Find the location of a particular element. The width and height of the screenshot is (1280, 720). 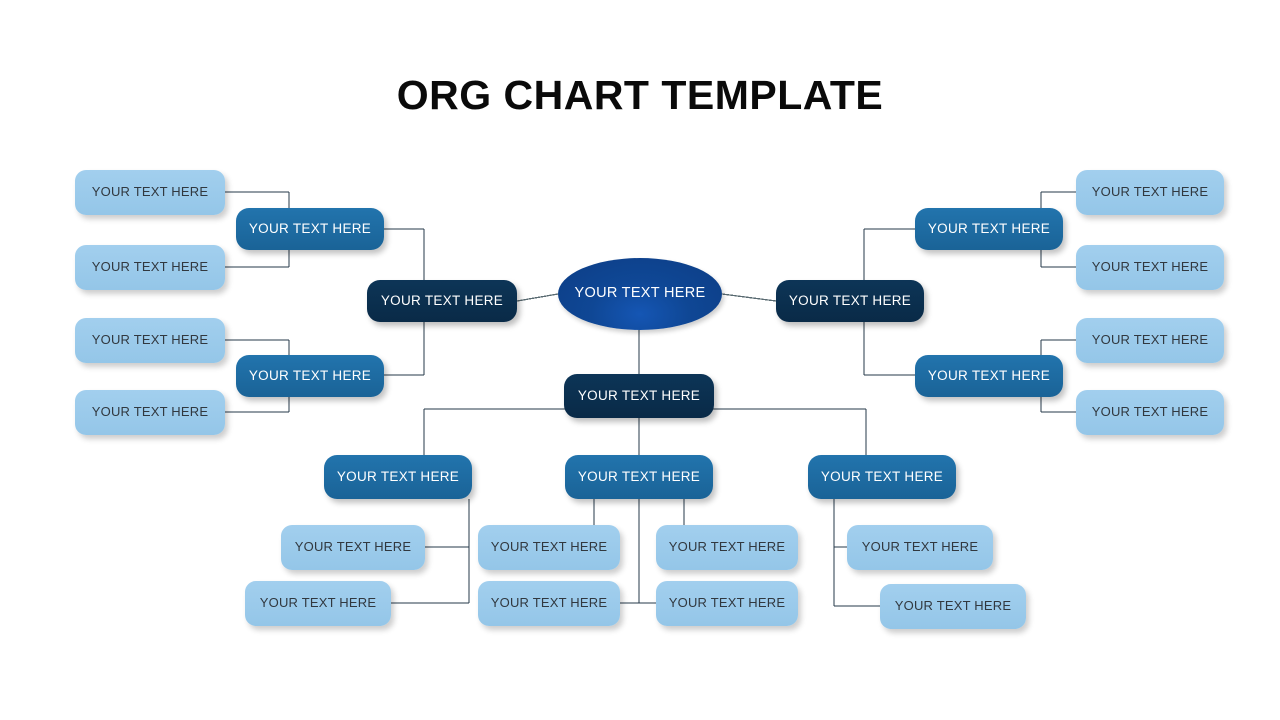

node-bottom-sub-left-label: YOUR TEXT HERE is located at coordinates (398, 476).